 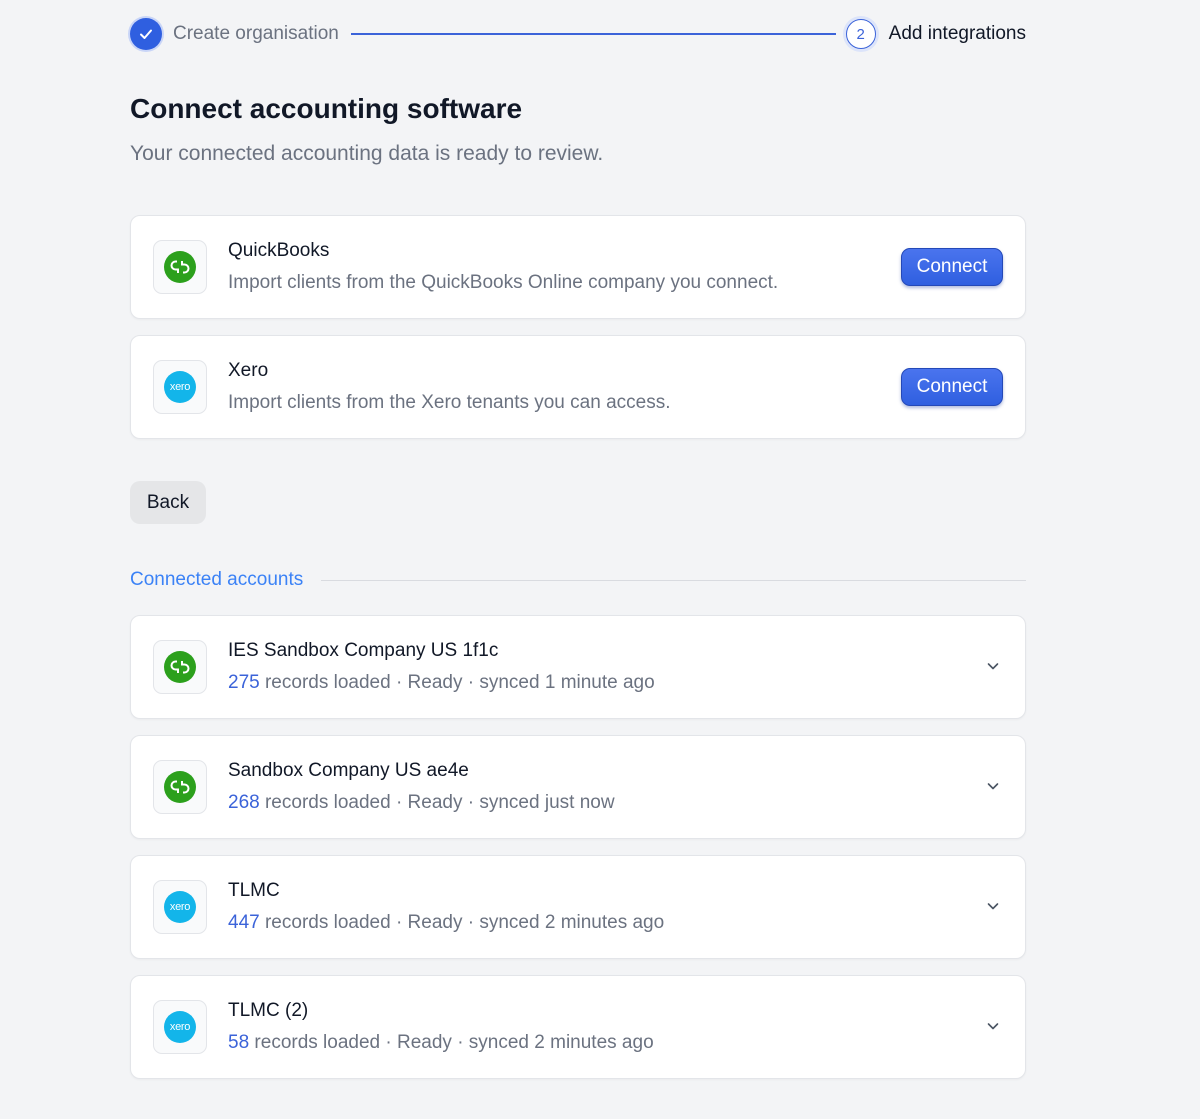 What do you see at coordinates (860, 34) in the screenshot?
I see `step-2-number: 2` at bounding box center [860, 34].